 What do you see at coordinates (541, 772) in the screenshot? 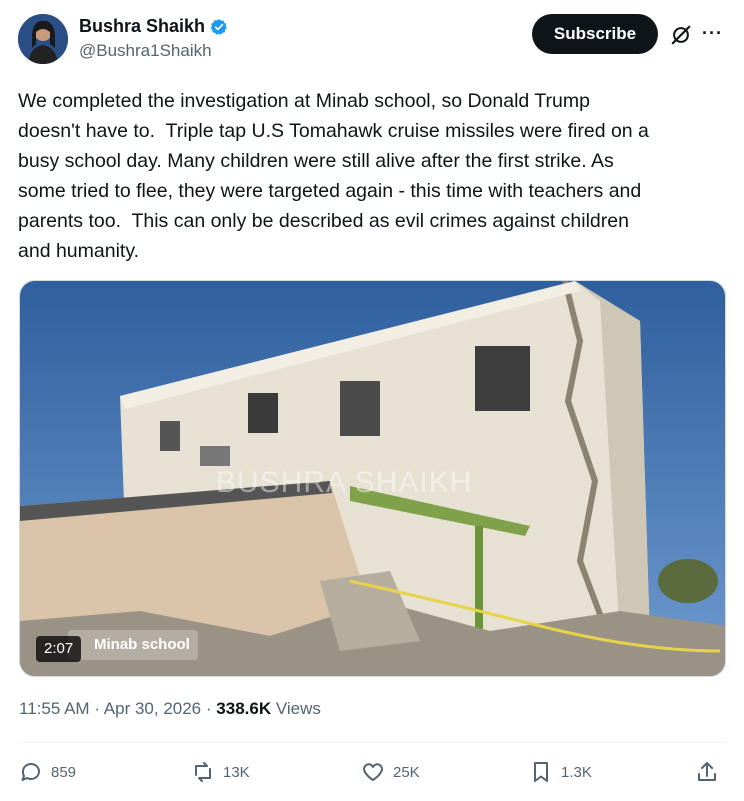
I see `bookmark-icon` at bounding box center [541, 772].